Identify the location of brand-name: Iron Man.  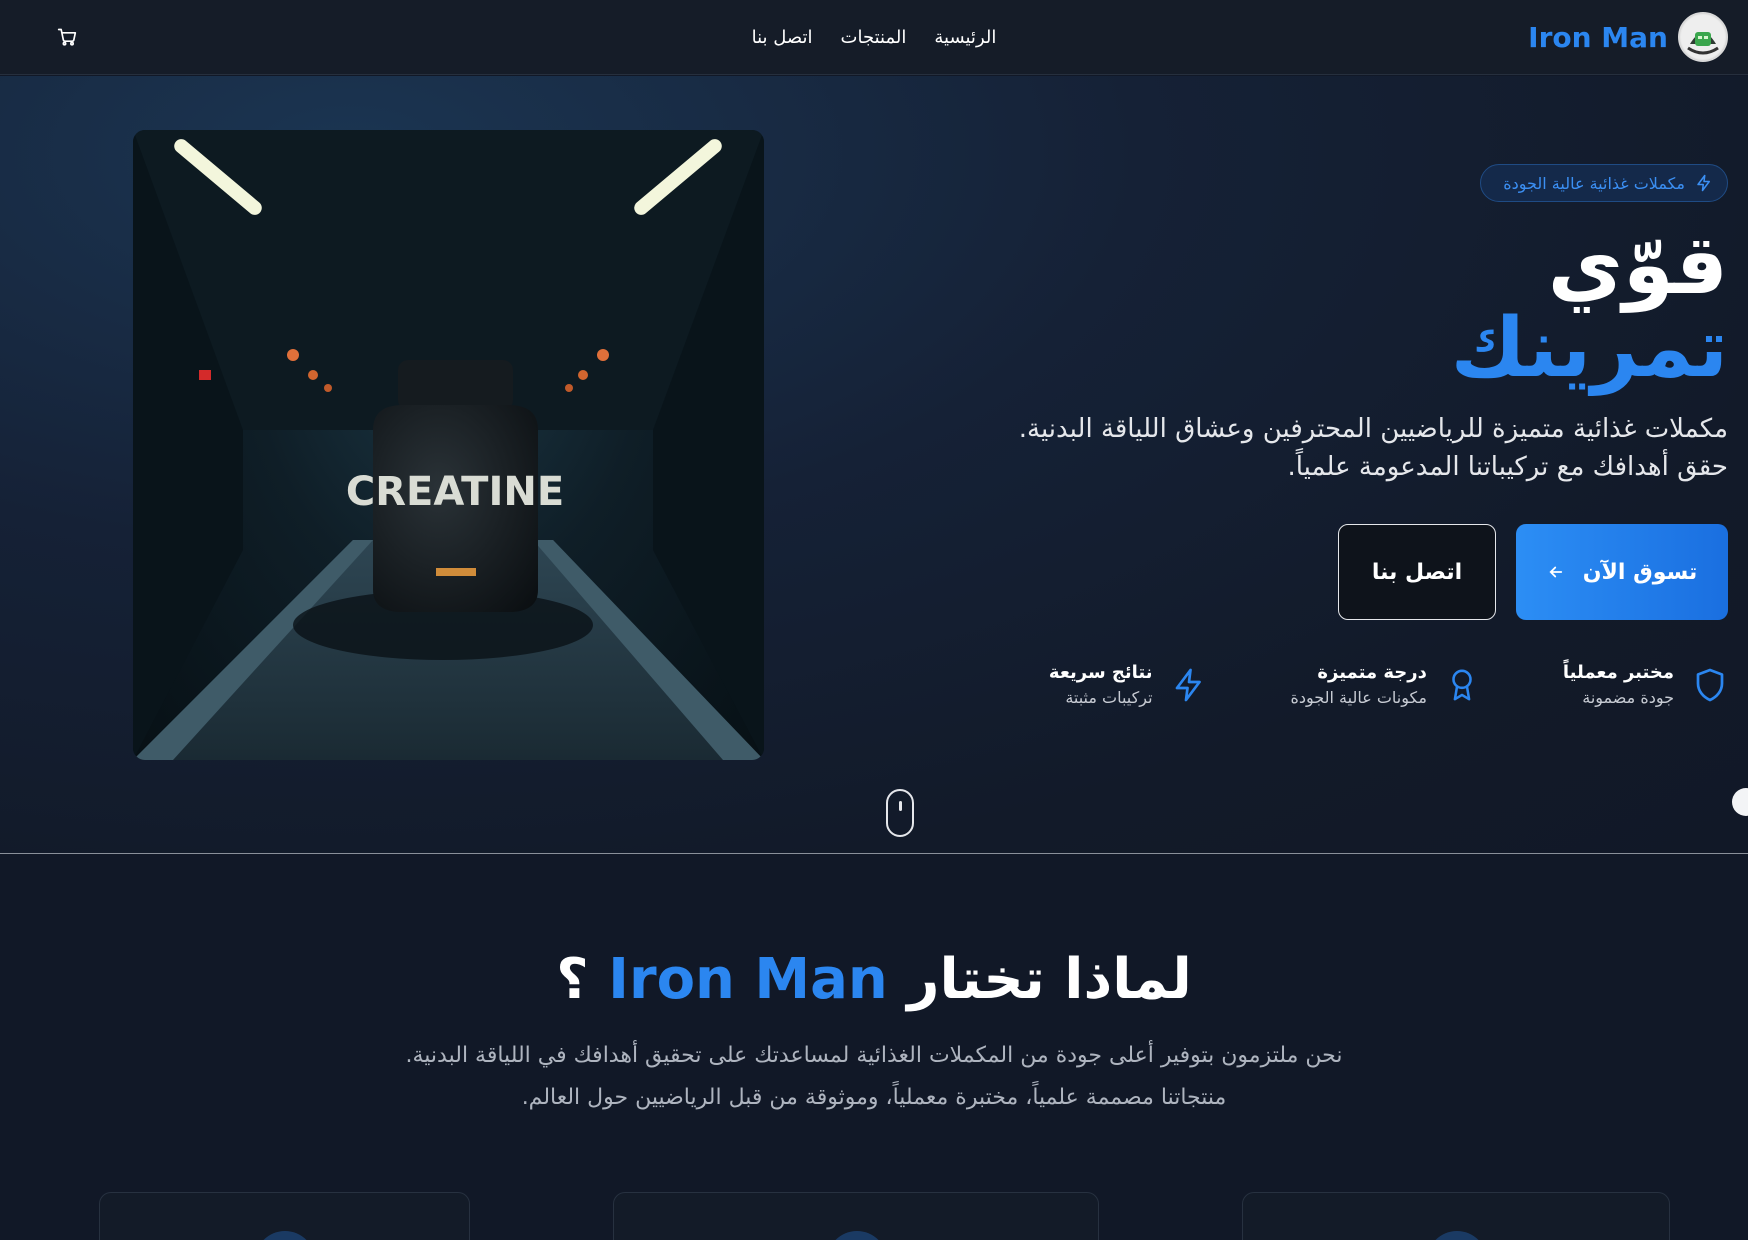
(1598, 37).